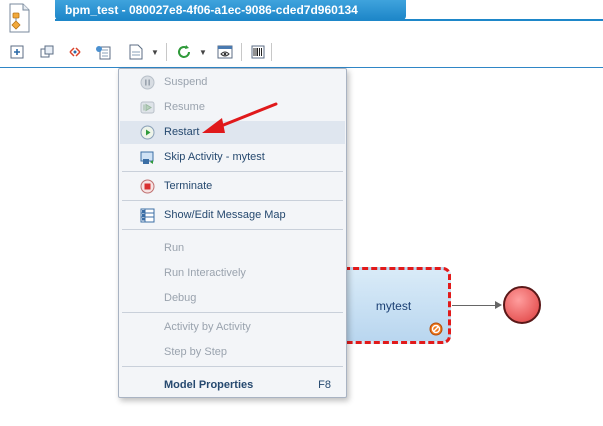  I want to click on error-badge-icon, so click(436, 329).